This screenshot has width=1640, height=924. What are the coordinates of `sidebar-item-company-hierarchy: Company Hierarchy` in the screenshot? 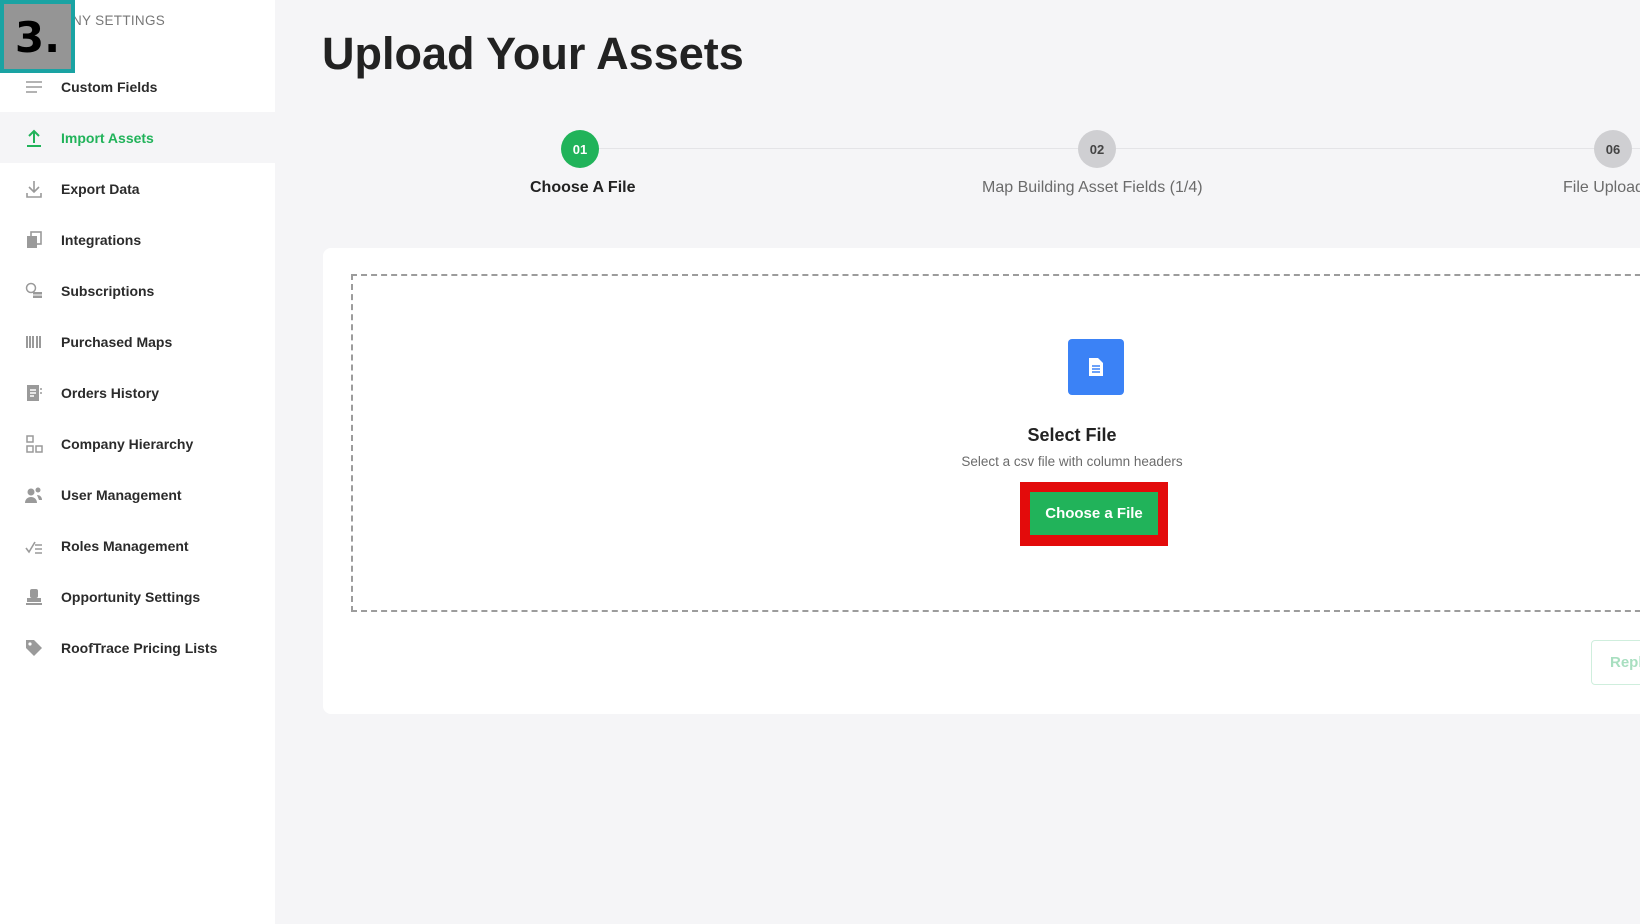 It's located at (137, 443).